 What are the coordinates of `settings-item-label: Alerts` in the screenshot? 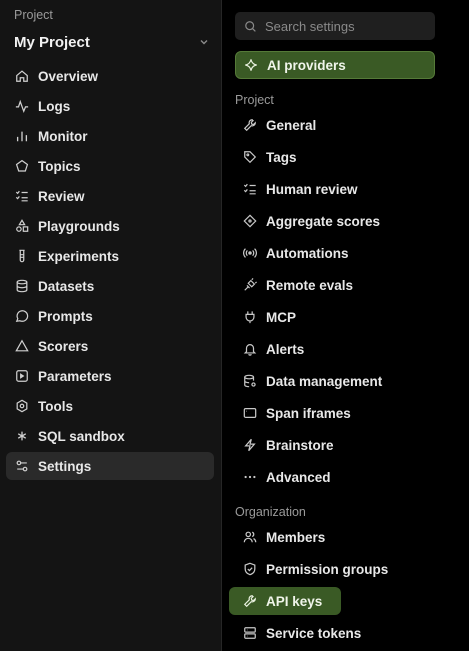 It's located at (285, 349).